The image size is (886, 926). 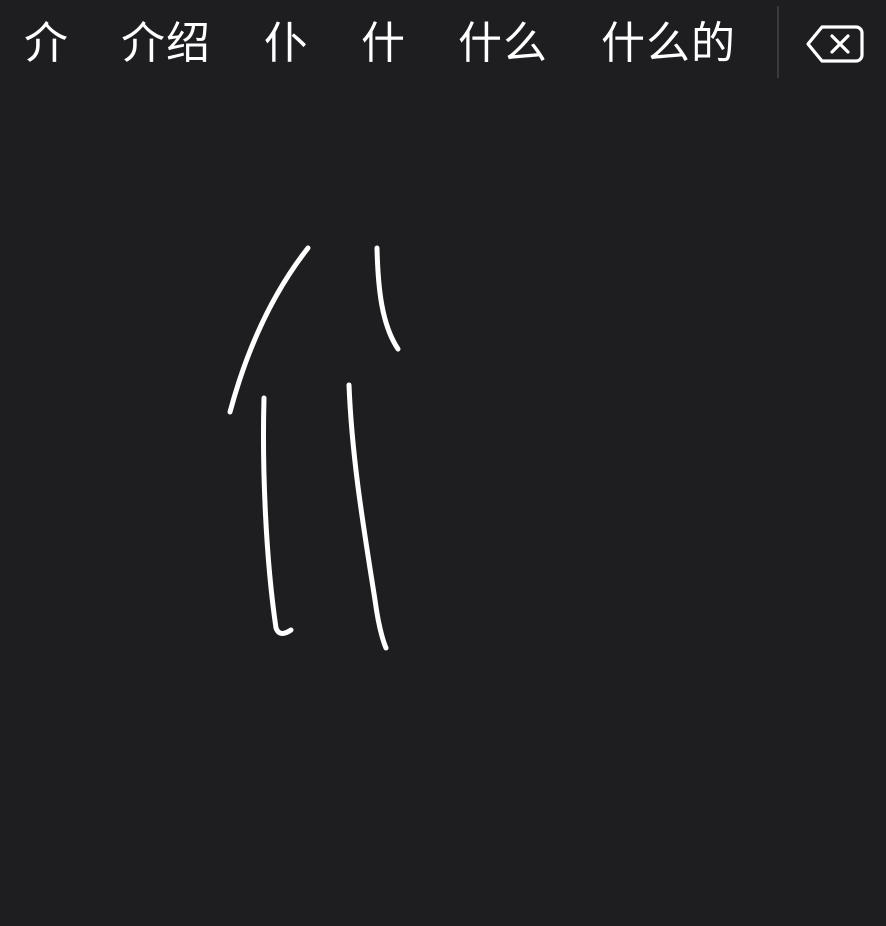 What do you see at coordinates (778, 42) in the screenshot?
I see `candidate-divider` at bounding box center [778, 42].